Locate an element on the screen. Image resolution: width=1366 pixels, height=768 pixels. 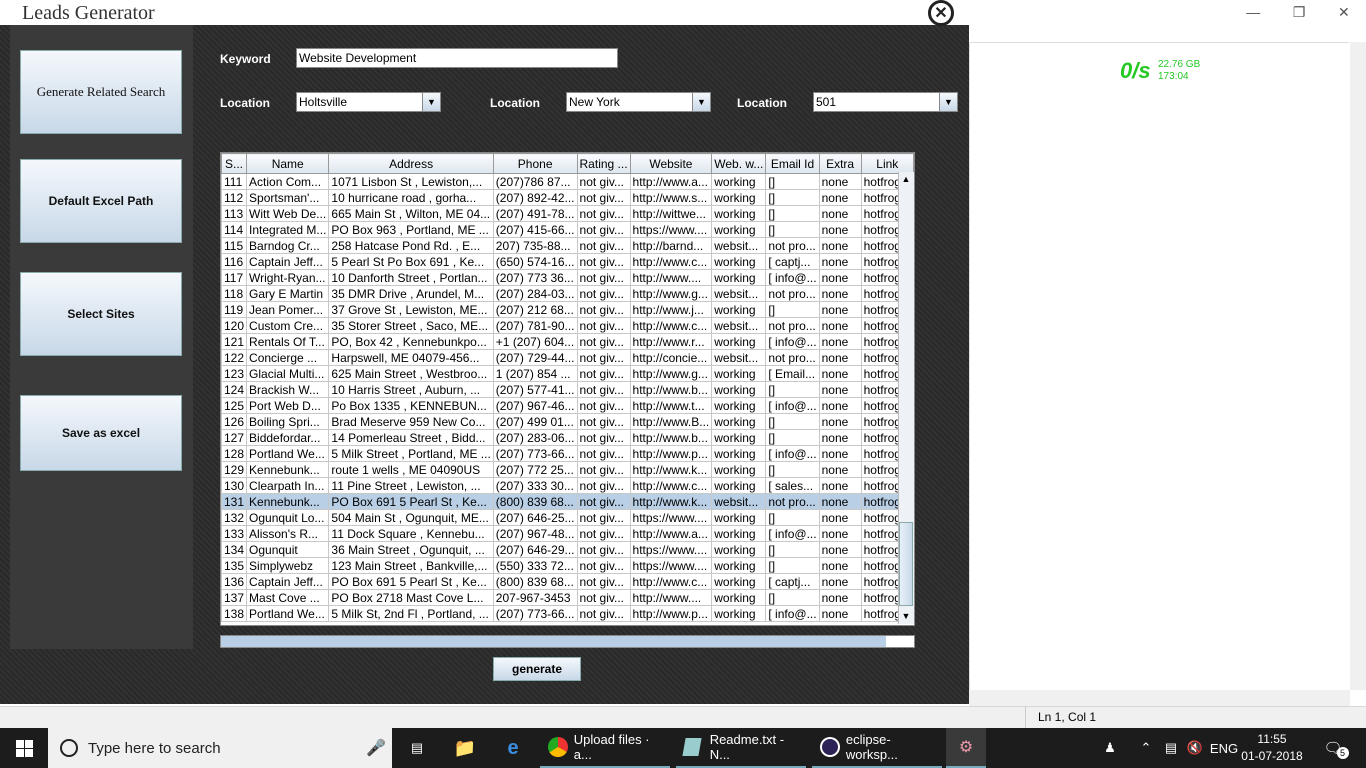
location-select-3: 501 ▼ is located at coordinates (885, 102).